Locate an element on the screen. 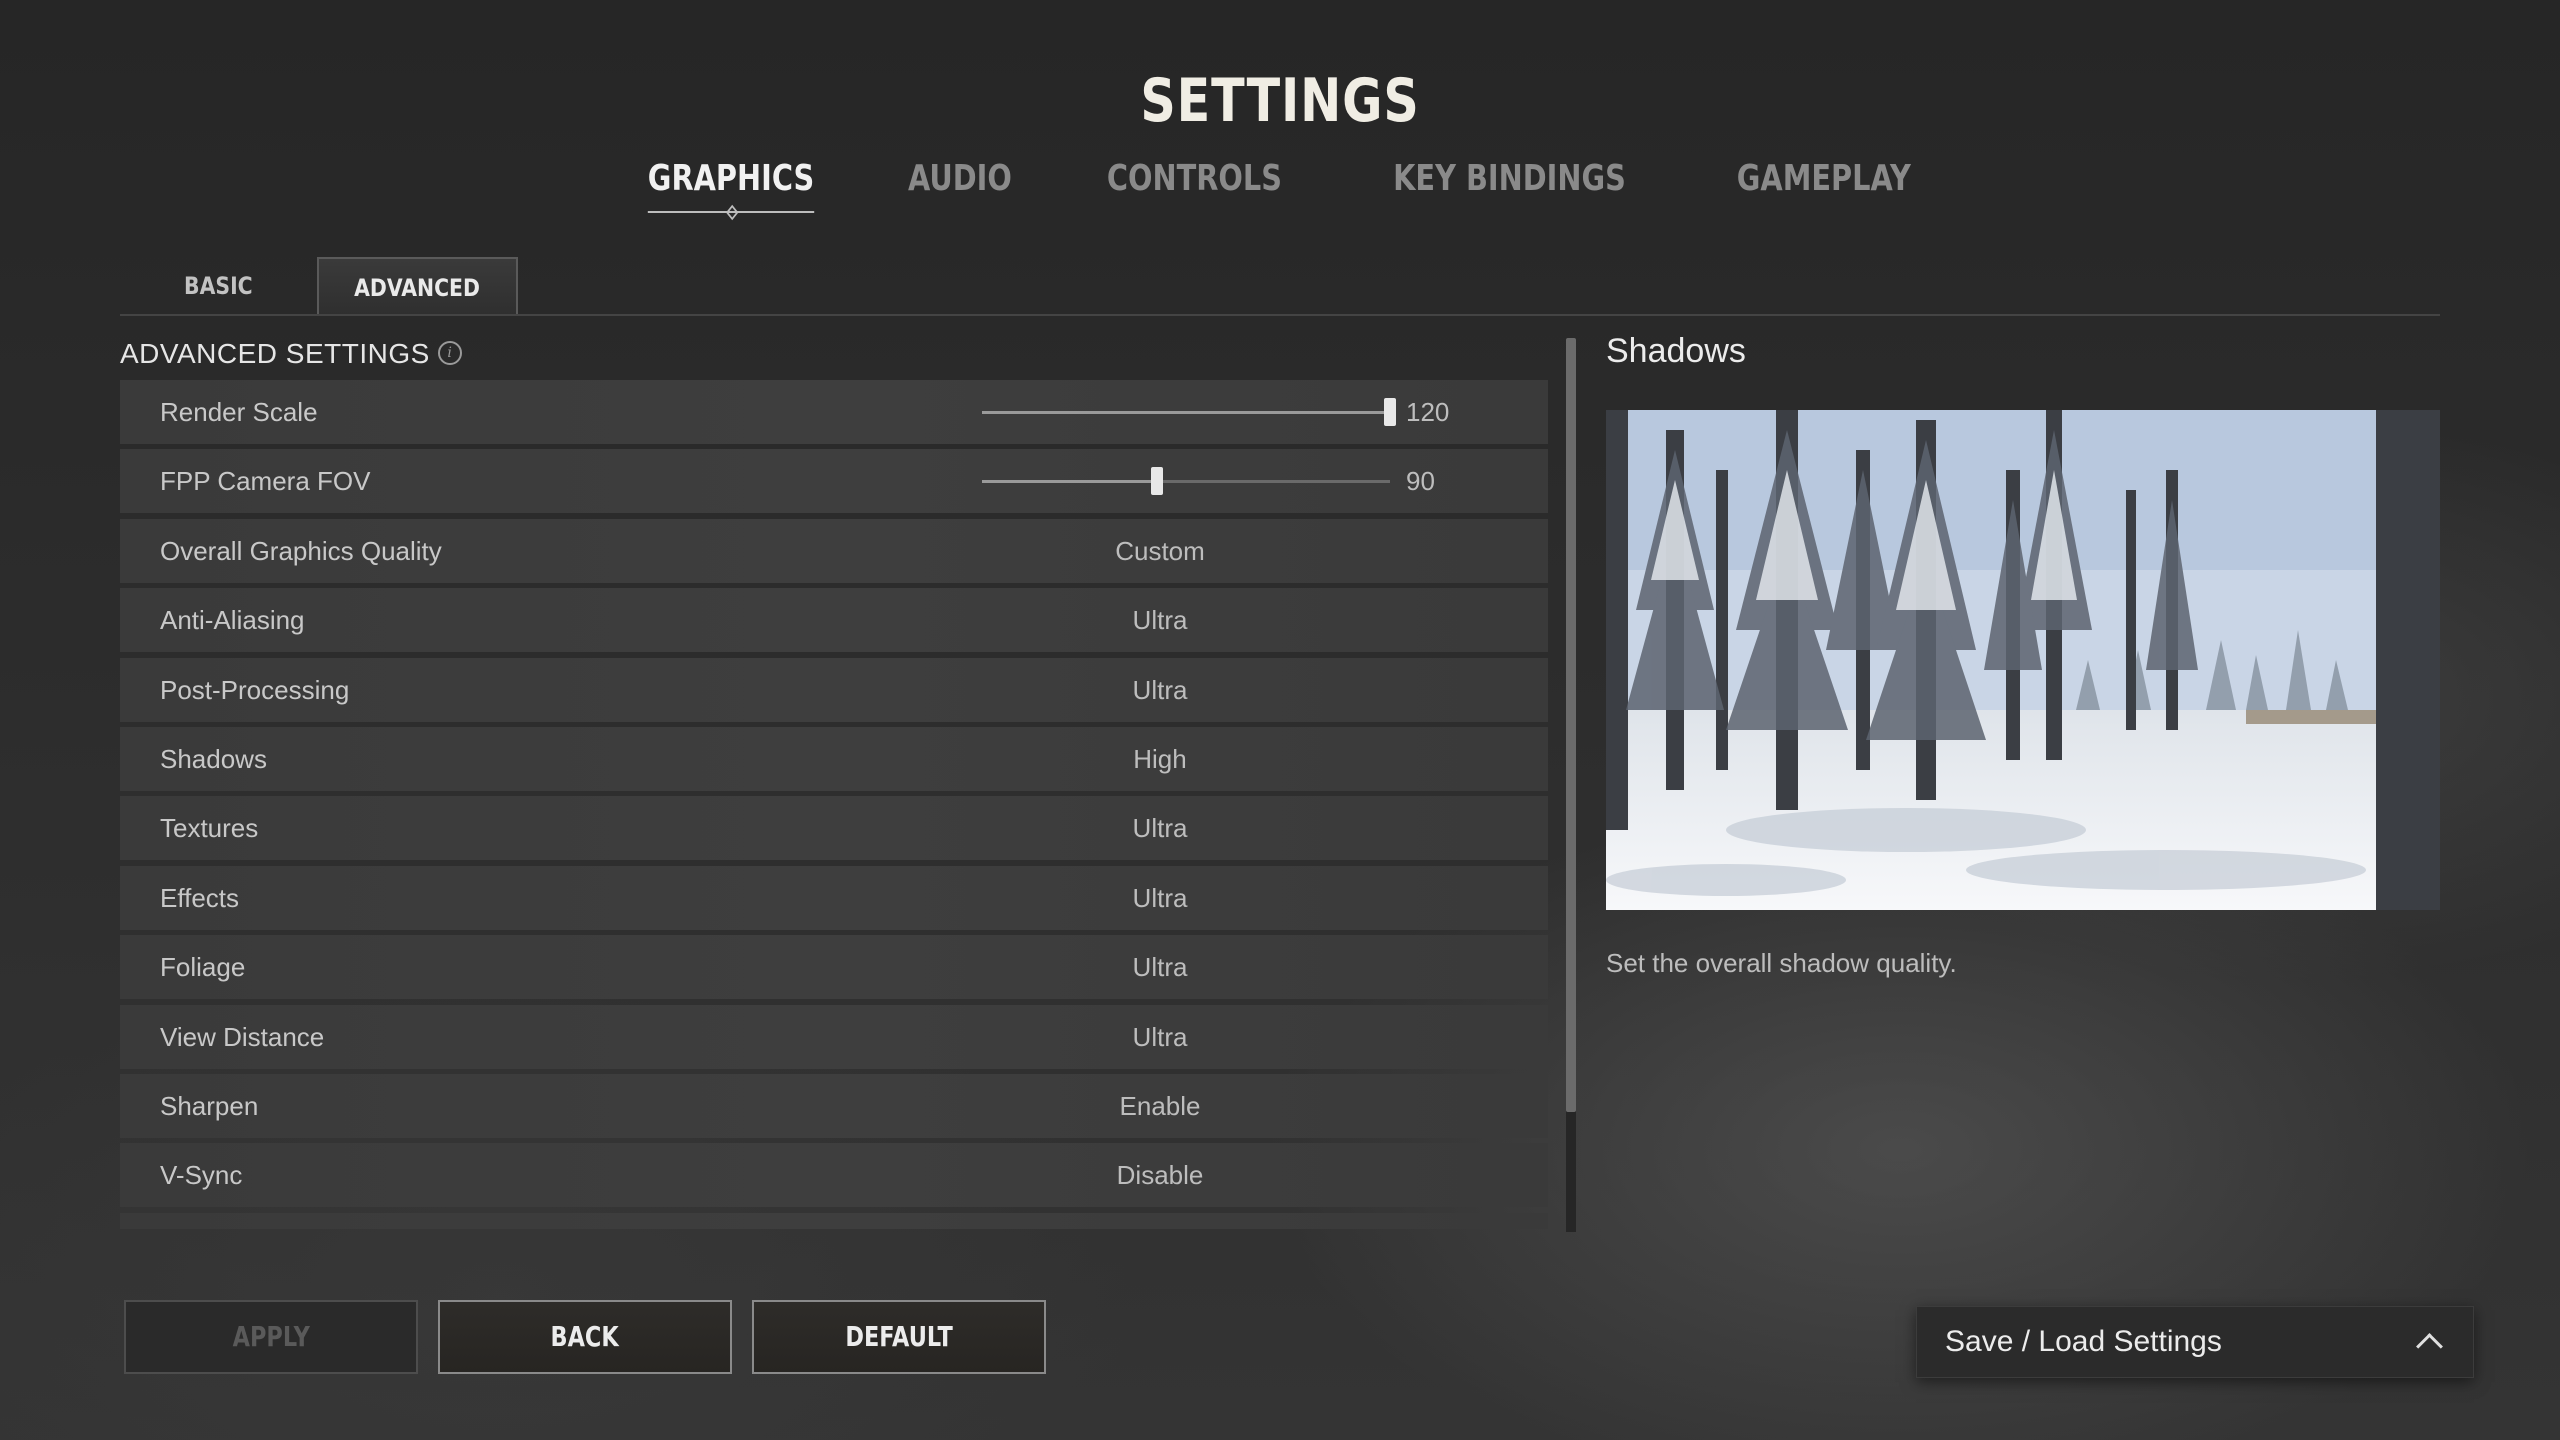 The image size is (2560, 1440). setting-label: Sharpen is located at coordinates (209, 1105).